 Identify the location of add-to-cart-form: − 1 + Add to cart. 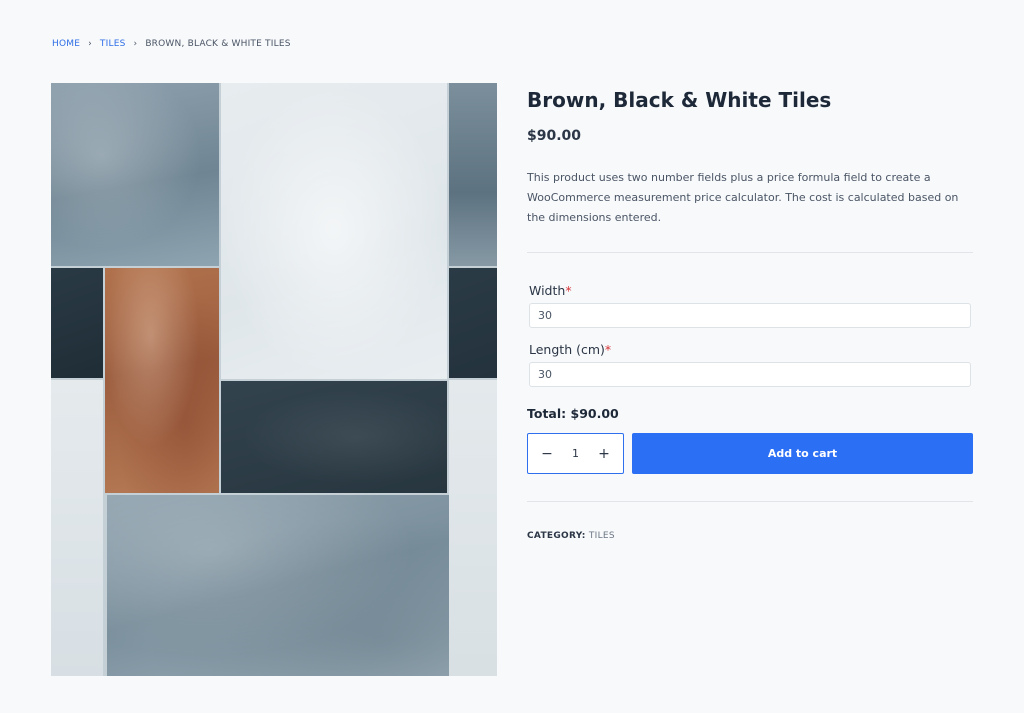
(750, 453).